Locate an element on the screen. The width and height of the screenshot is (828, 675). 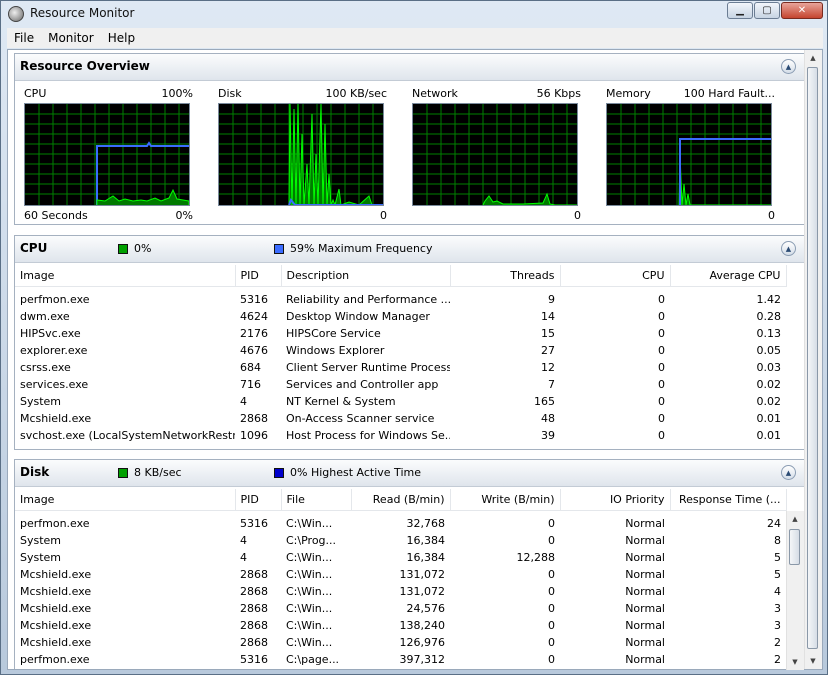
cell-image: perfmon.exe is located at coordinates (55, 523).